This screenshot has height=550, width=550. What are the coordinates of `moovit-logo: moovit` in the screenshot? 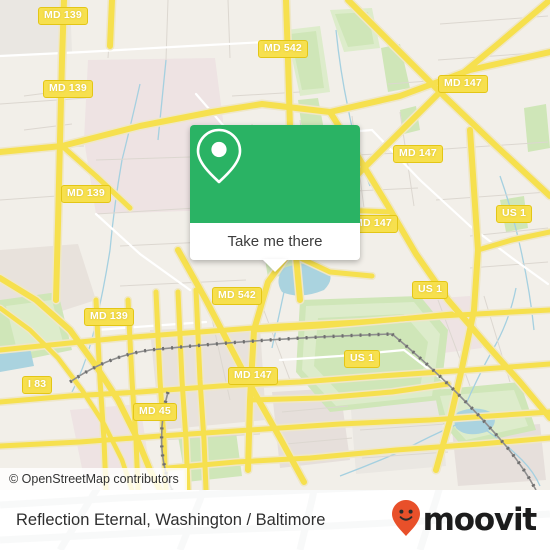 It's located at (464, 520).